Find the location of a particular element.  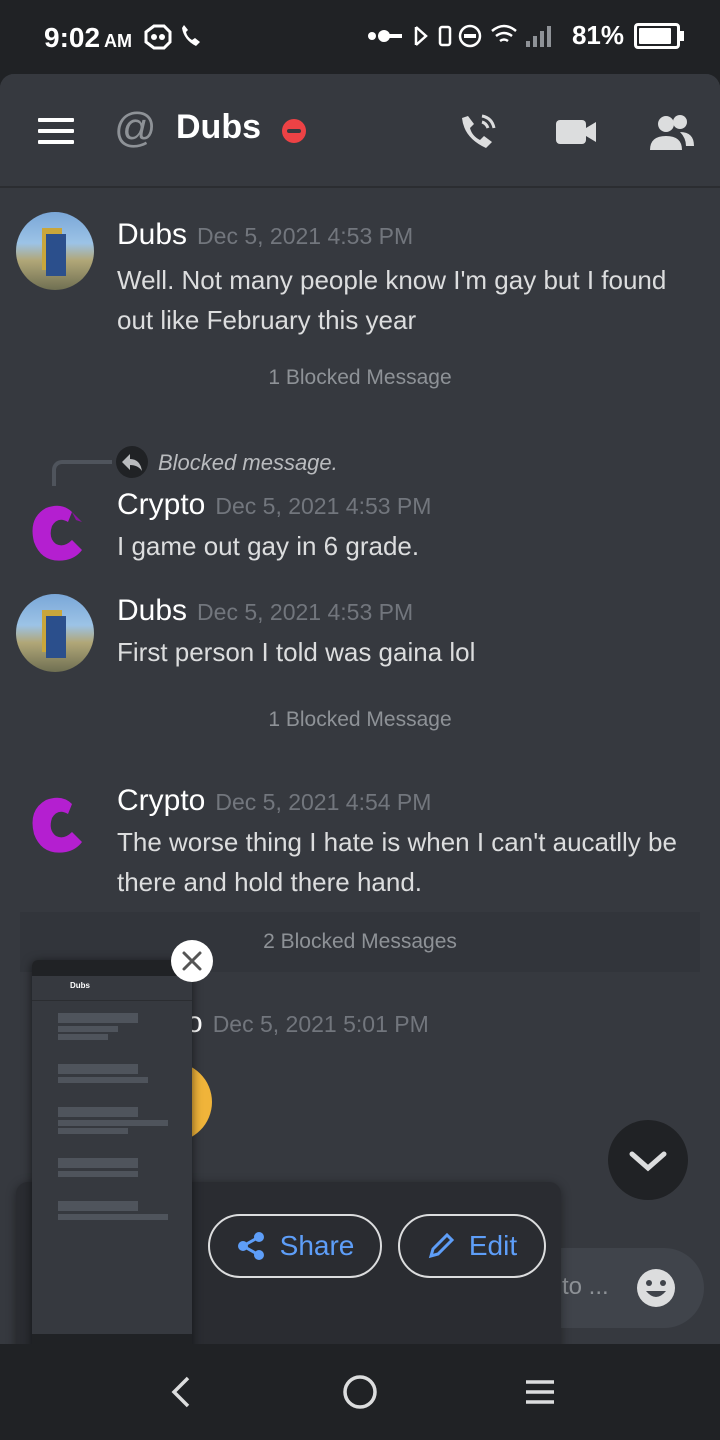

back-icon is located at coordinates (181, 1392).